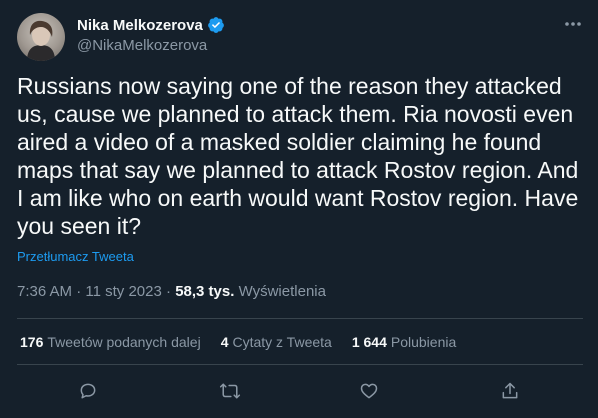  I want to click on verified-badge-icon, so click(216, 25).